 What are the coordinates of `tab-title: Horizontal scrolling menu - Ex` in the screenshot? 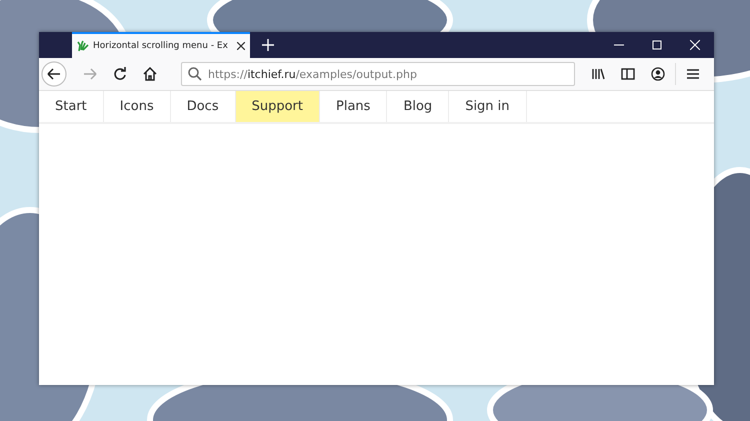 It's located at (160, 46).